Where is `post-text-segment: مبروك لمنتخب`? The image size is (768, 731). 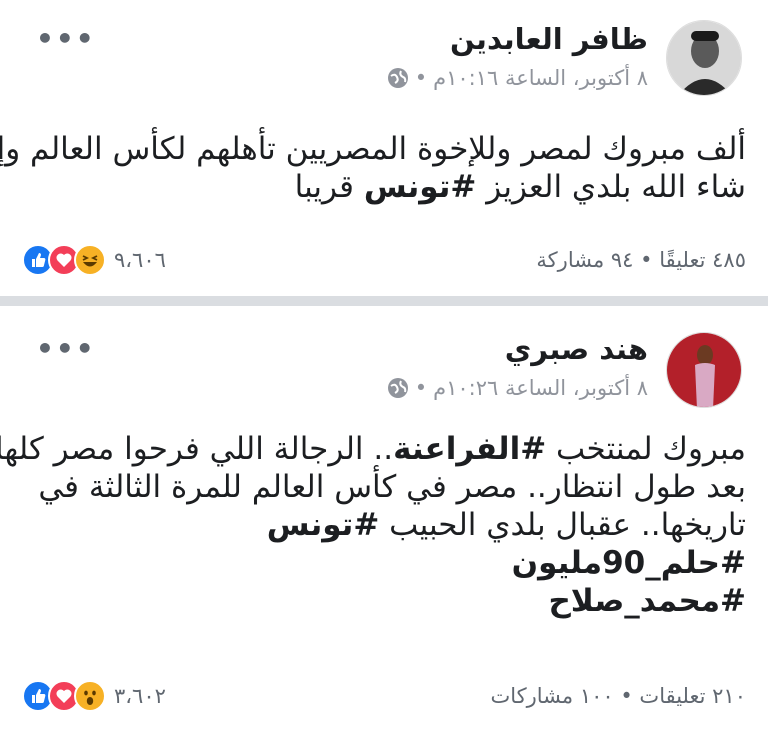
post-text-segment: مبروك لمنتخب is located at coordinates (651, 449).